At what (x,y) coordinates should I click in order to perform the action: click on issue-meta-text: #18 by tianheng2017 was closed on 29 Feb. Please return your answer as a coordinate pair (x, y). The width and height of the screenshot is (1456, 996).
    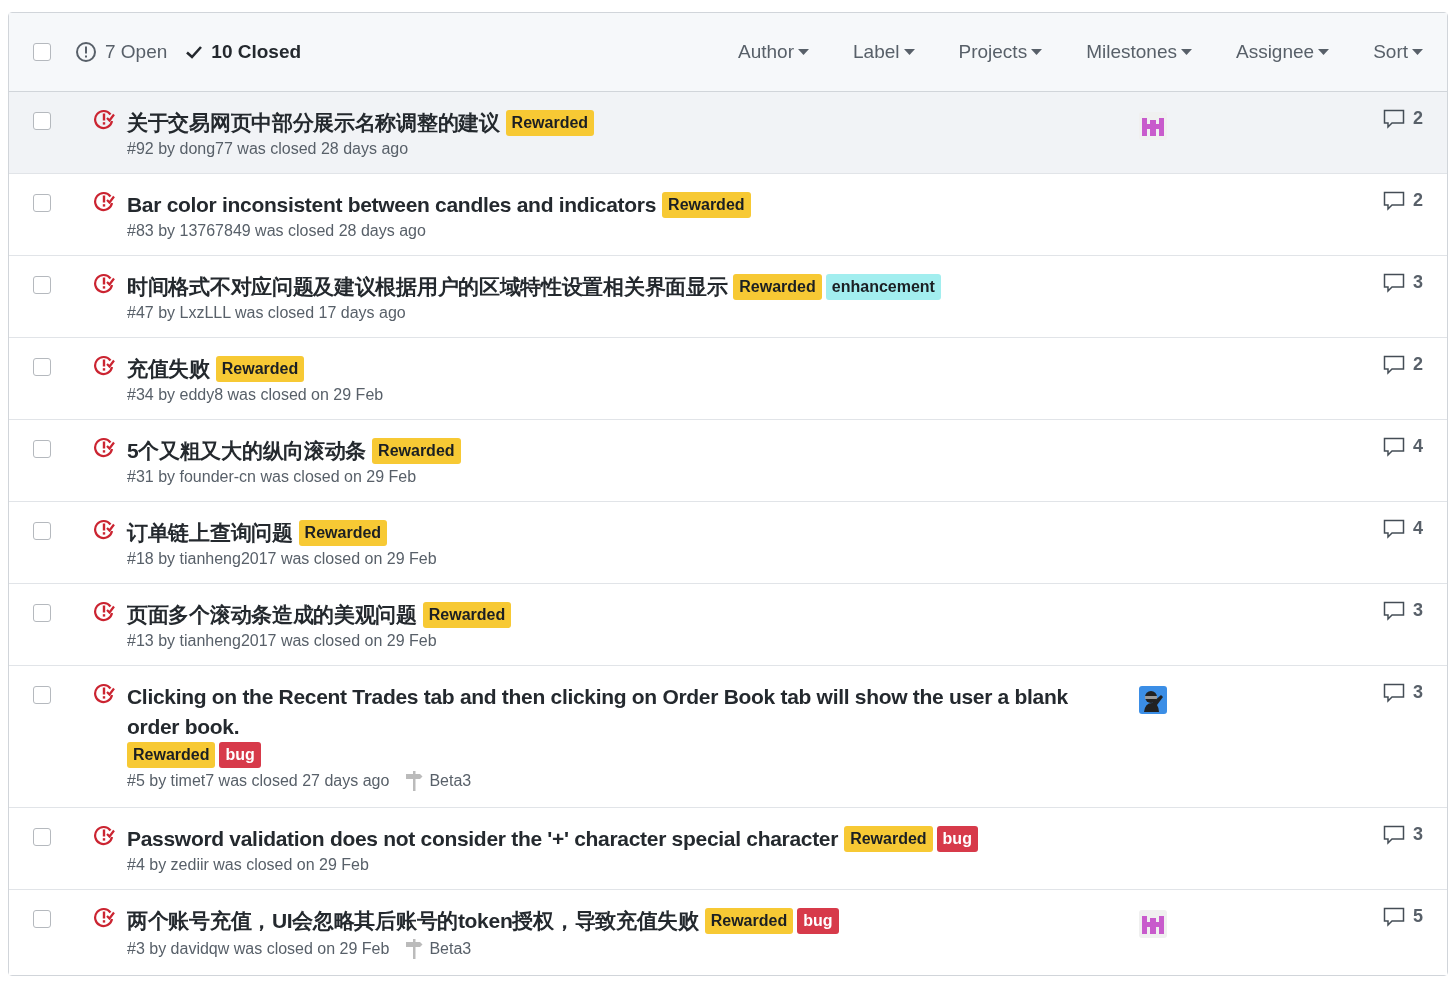
    Looking at the image, I should click on (282, 559).